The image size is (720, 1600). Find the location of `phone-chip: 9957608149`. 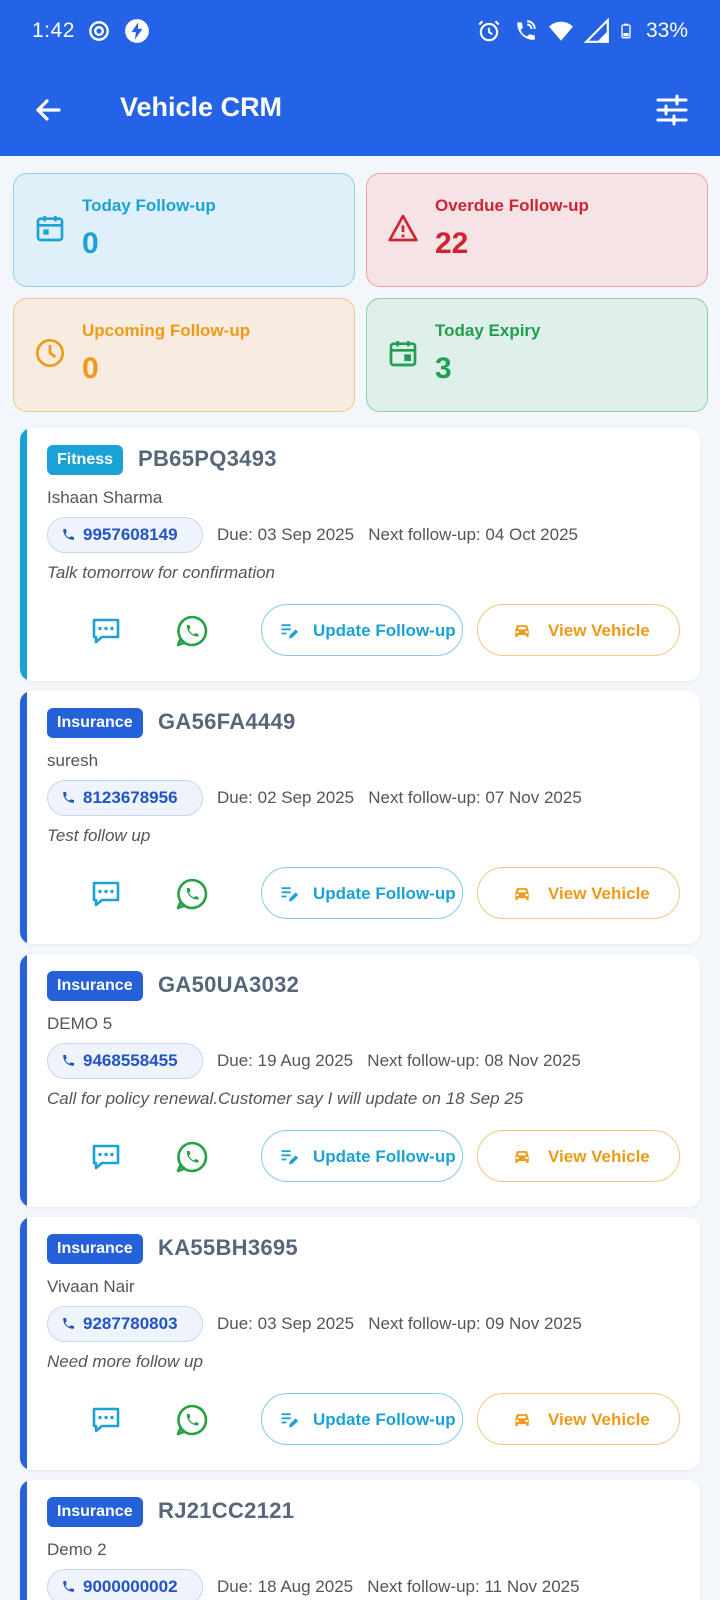

phone-chip: 9957608149 is located at coordinates (125, 535).